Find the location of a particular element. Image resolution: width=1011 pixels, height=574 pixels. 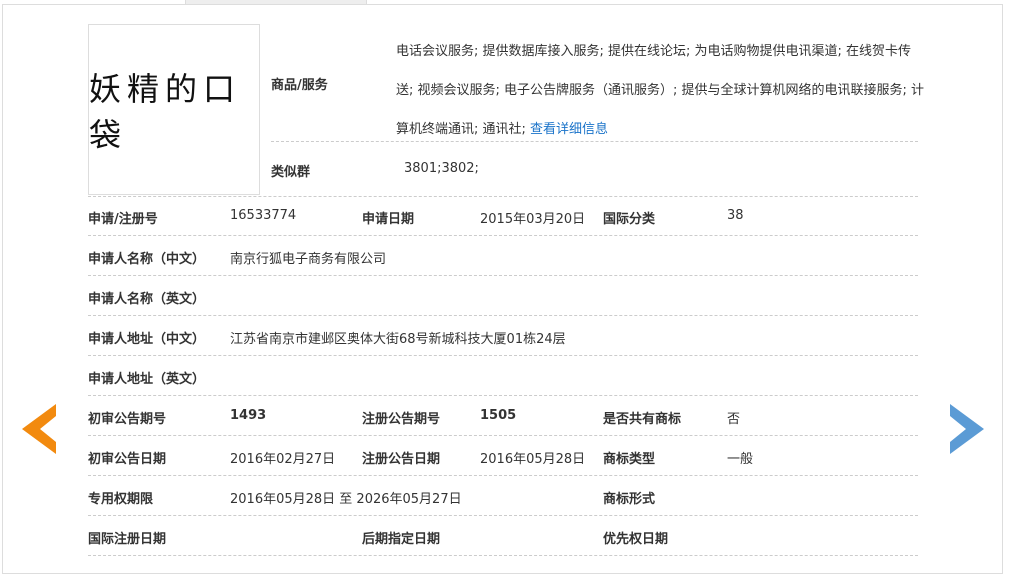

field-label: 国际注册日期 is located at coordinates (127, 539).